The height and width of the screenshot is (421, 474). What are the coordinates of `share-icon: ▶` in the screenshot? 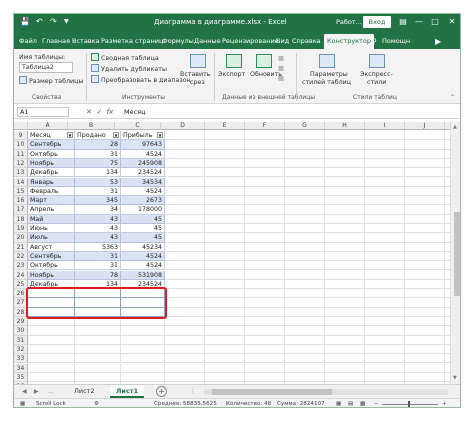 It's located at (438, 41).